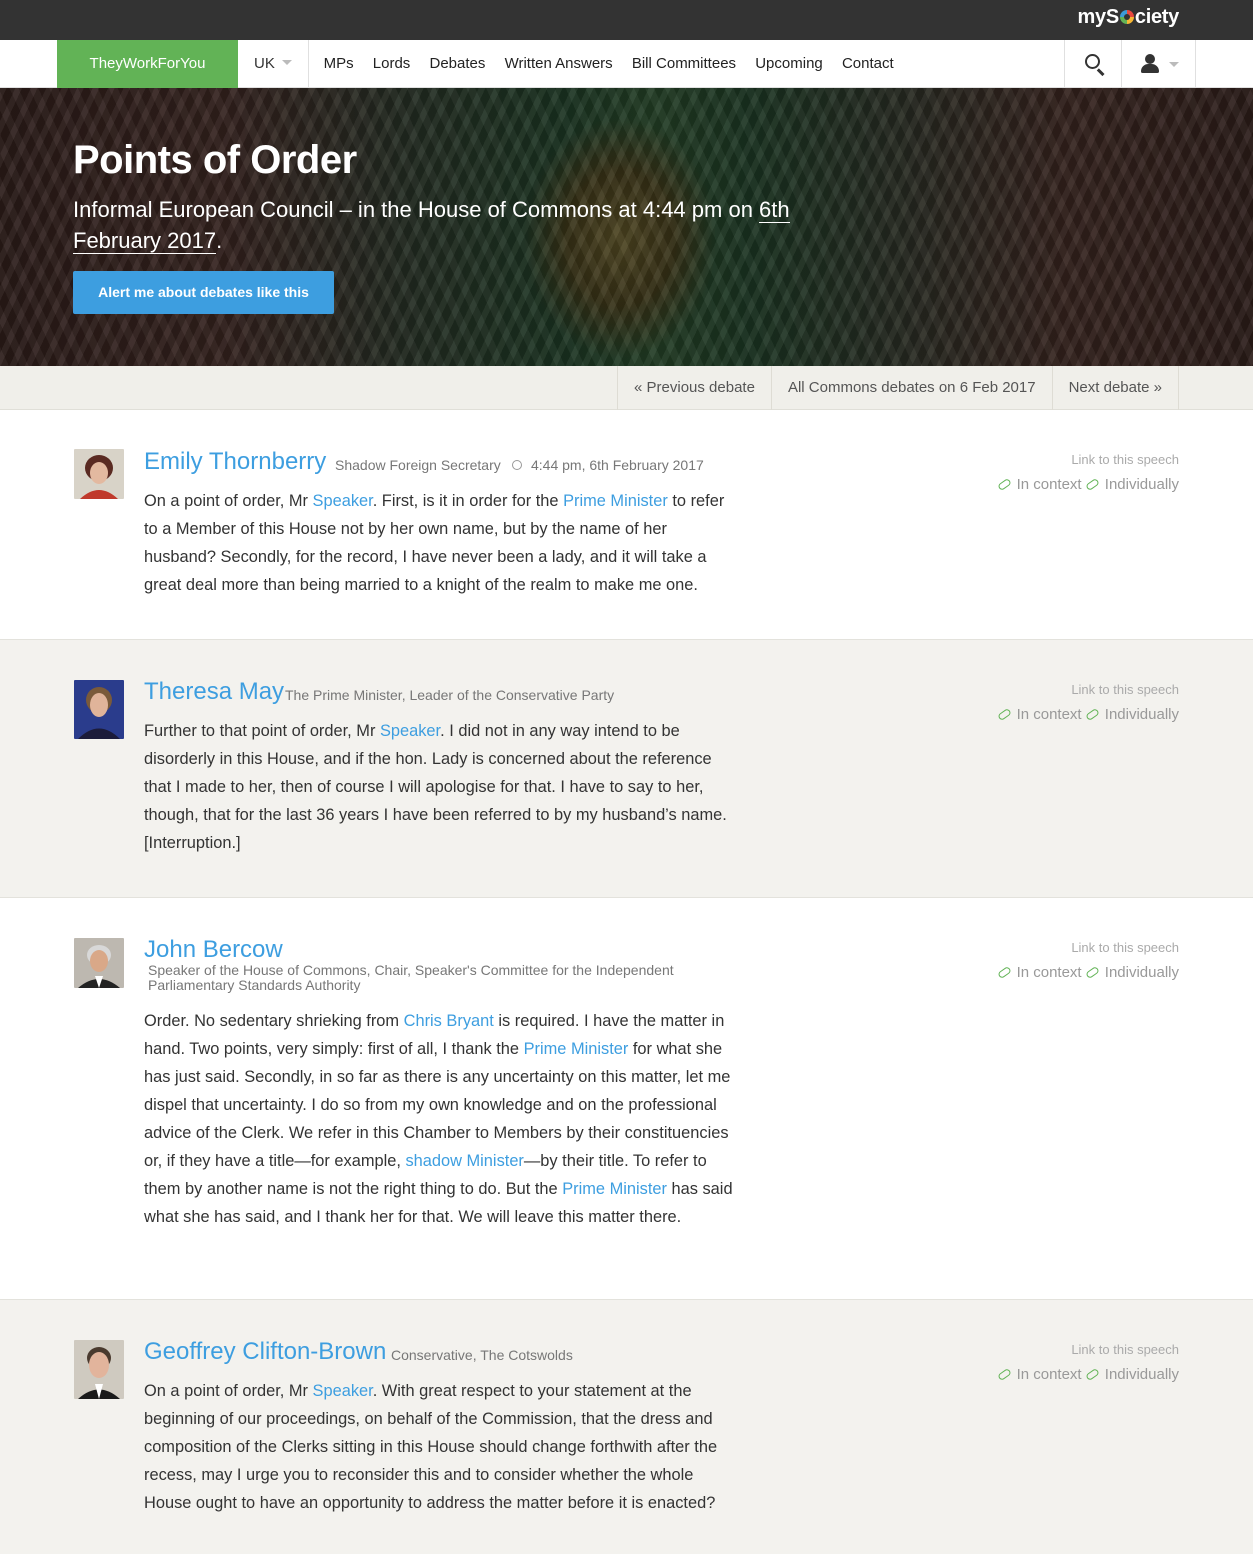 The image size is (1253, 1554). Describe the element at coordinates (789, 64) in the screenshot. I see `nav-item-upcoming: Upcoming` at that location.